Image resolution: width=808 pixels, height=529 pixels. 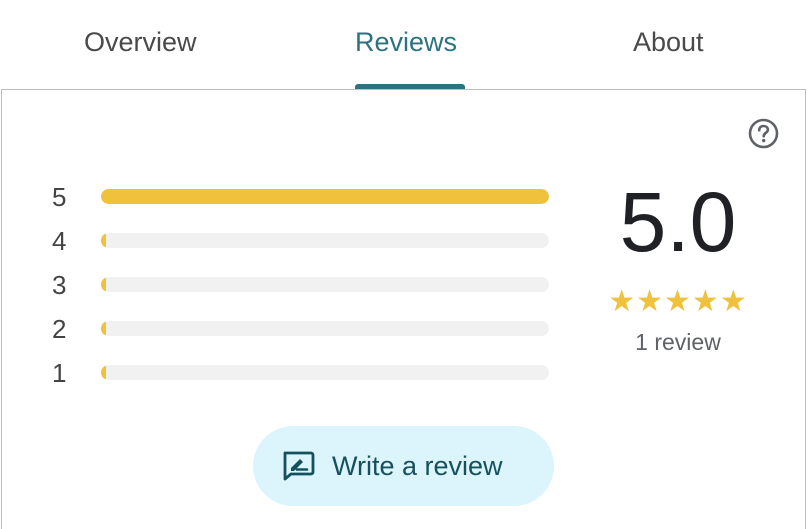 I want to click on write-review-icon, so click(x=298, y=466).